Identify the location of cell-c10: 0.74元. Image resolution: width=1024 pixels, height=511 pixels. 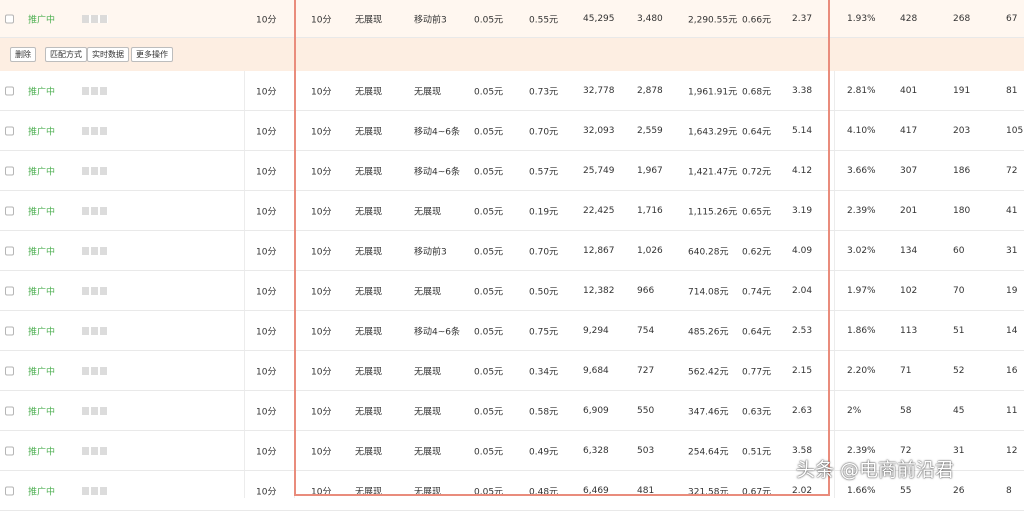
(757, 292).